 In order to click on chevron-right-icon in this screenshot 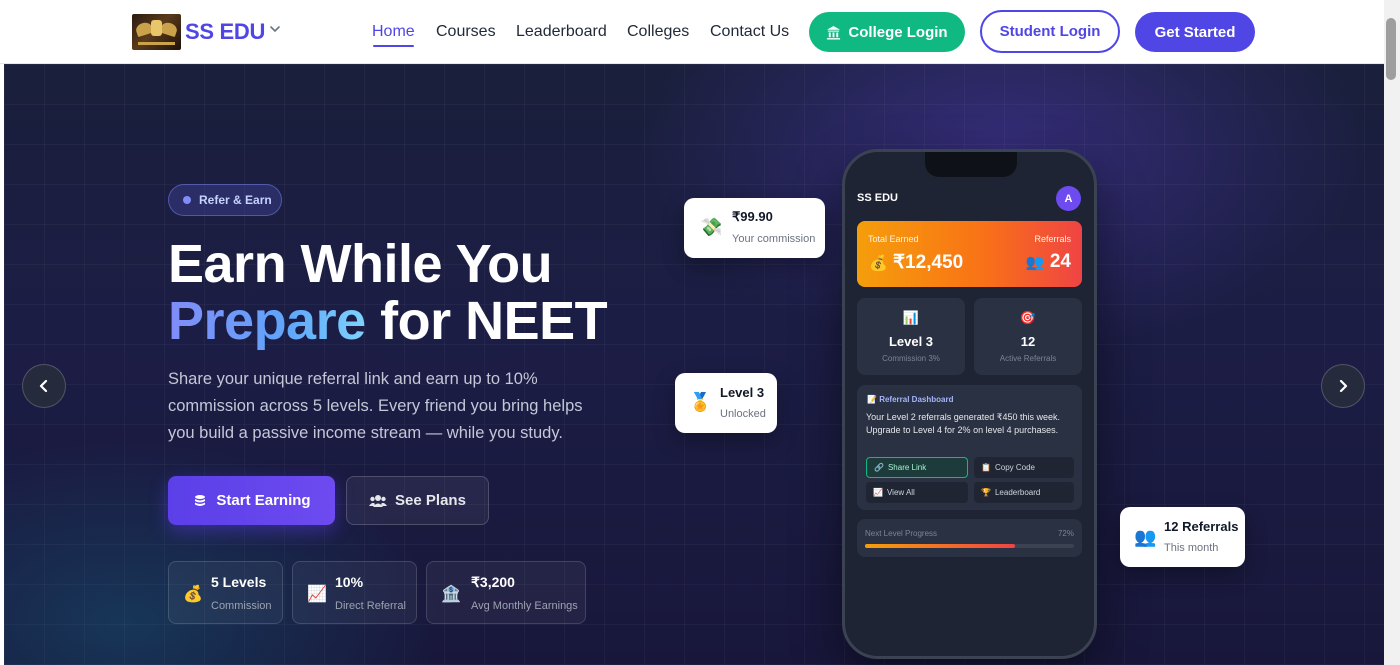, I will do `click(1343, 386)`.